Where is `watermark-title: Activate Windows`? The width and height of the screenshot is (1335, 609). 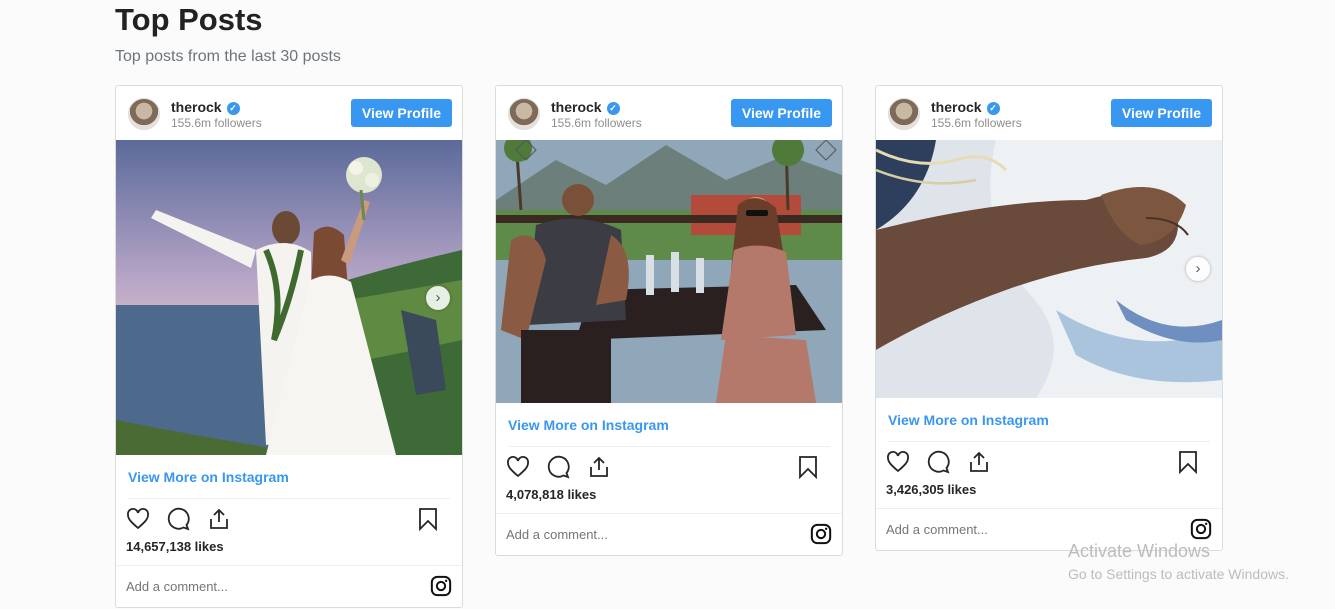
watermark-title: Activate Windows is located at coordinates (1139, 551).